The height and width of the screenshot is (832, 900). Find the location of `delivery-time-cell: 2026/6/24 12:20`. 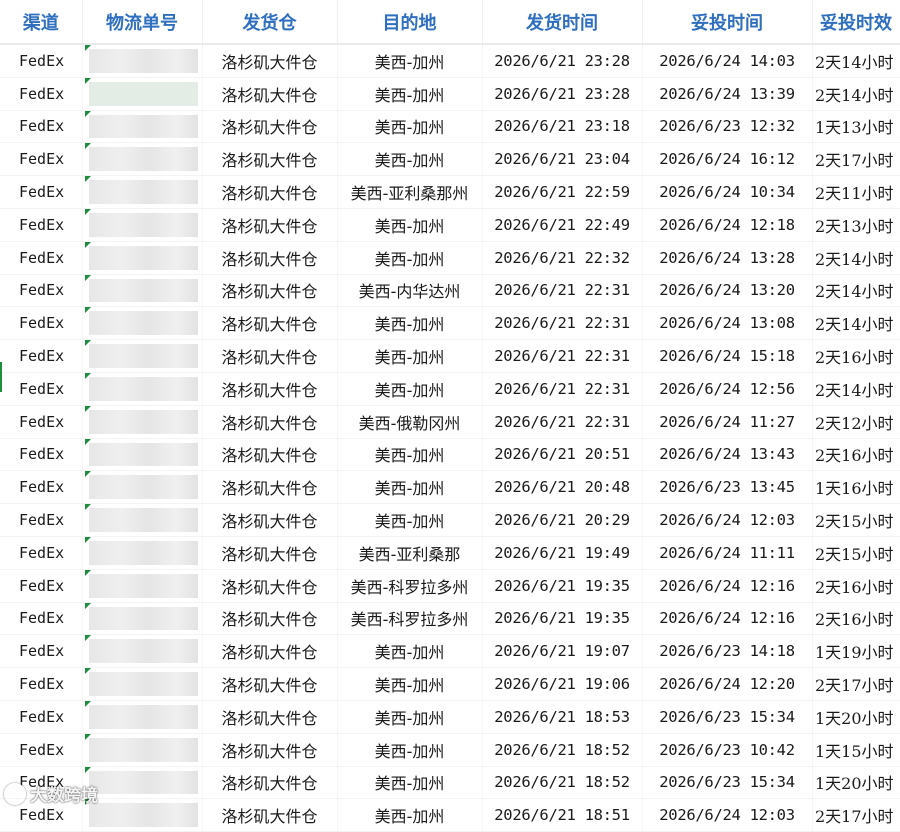

delivery-time-cell: 2026/6/24 12:20 is located at coordinates (727, 684).